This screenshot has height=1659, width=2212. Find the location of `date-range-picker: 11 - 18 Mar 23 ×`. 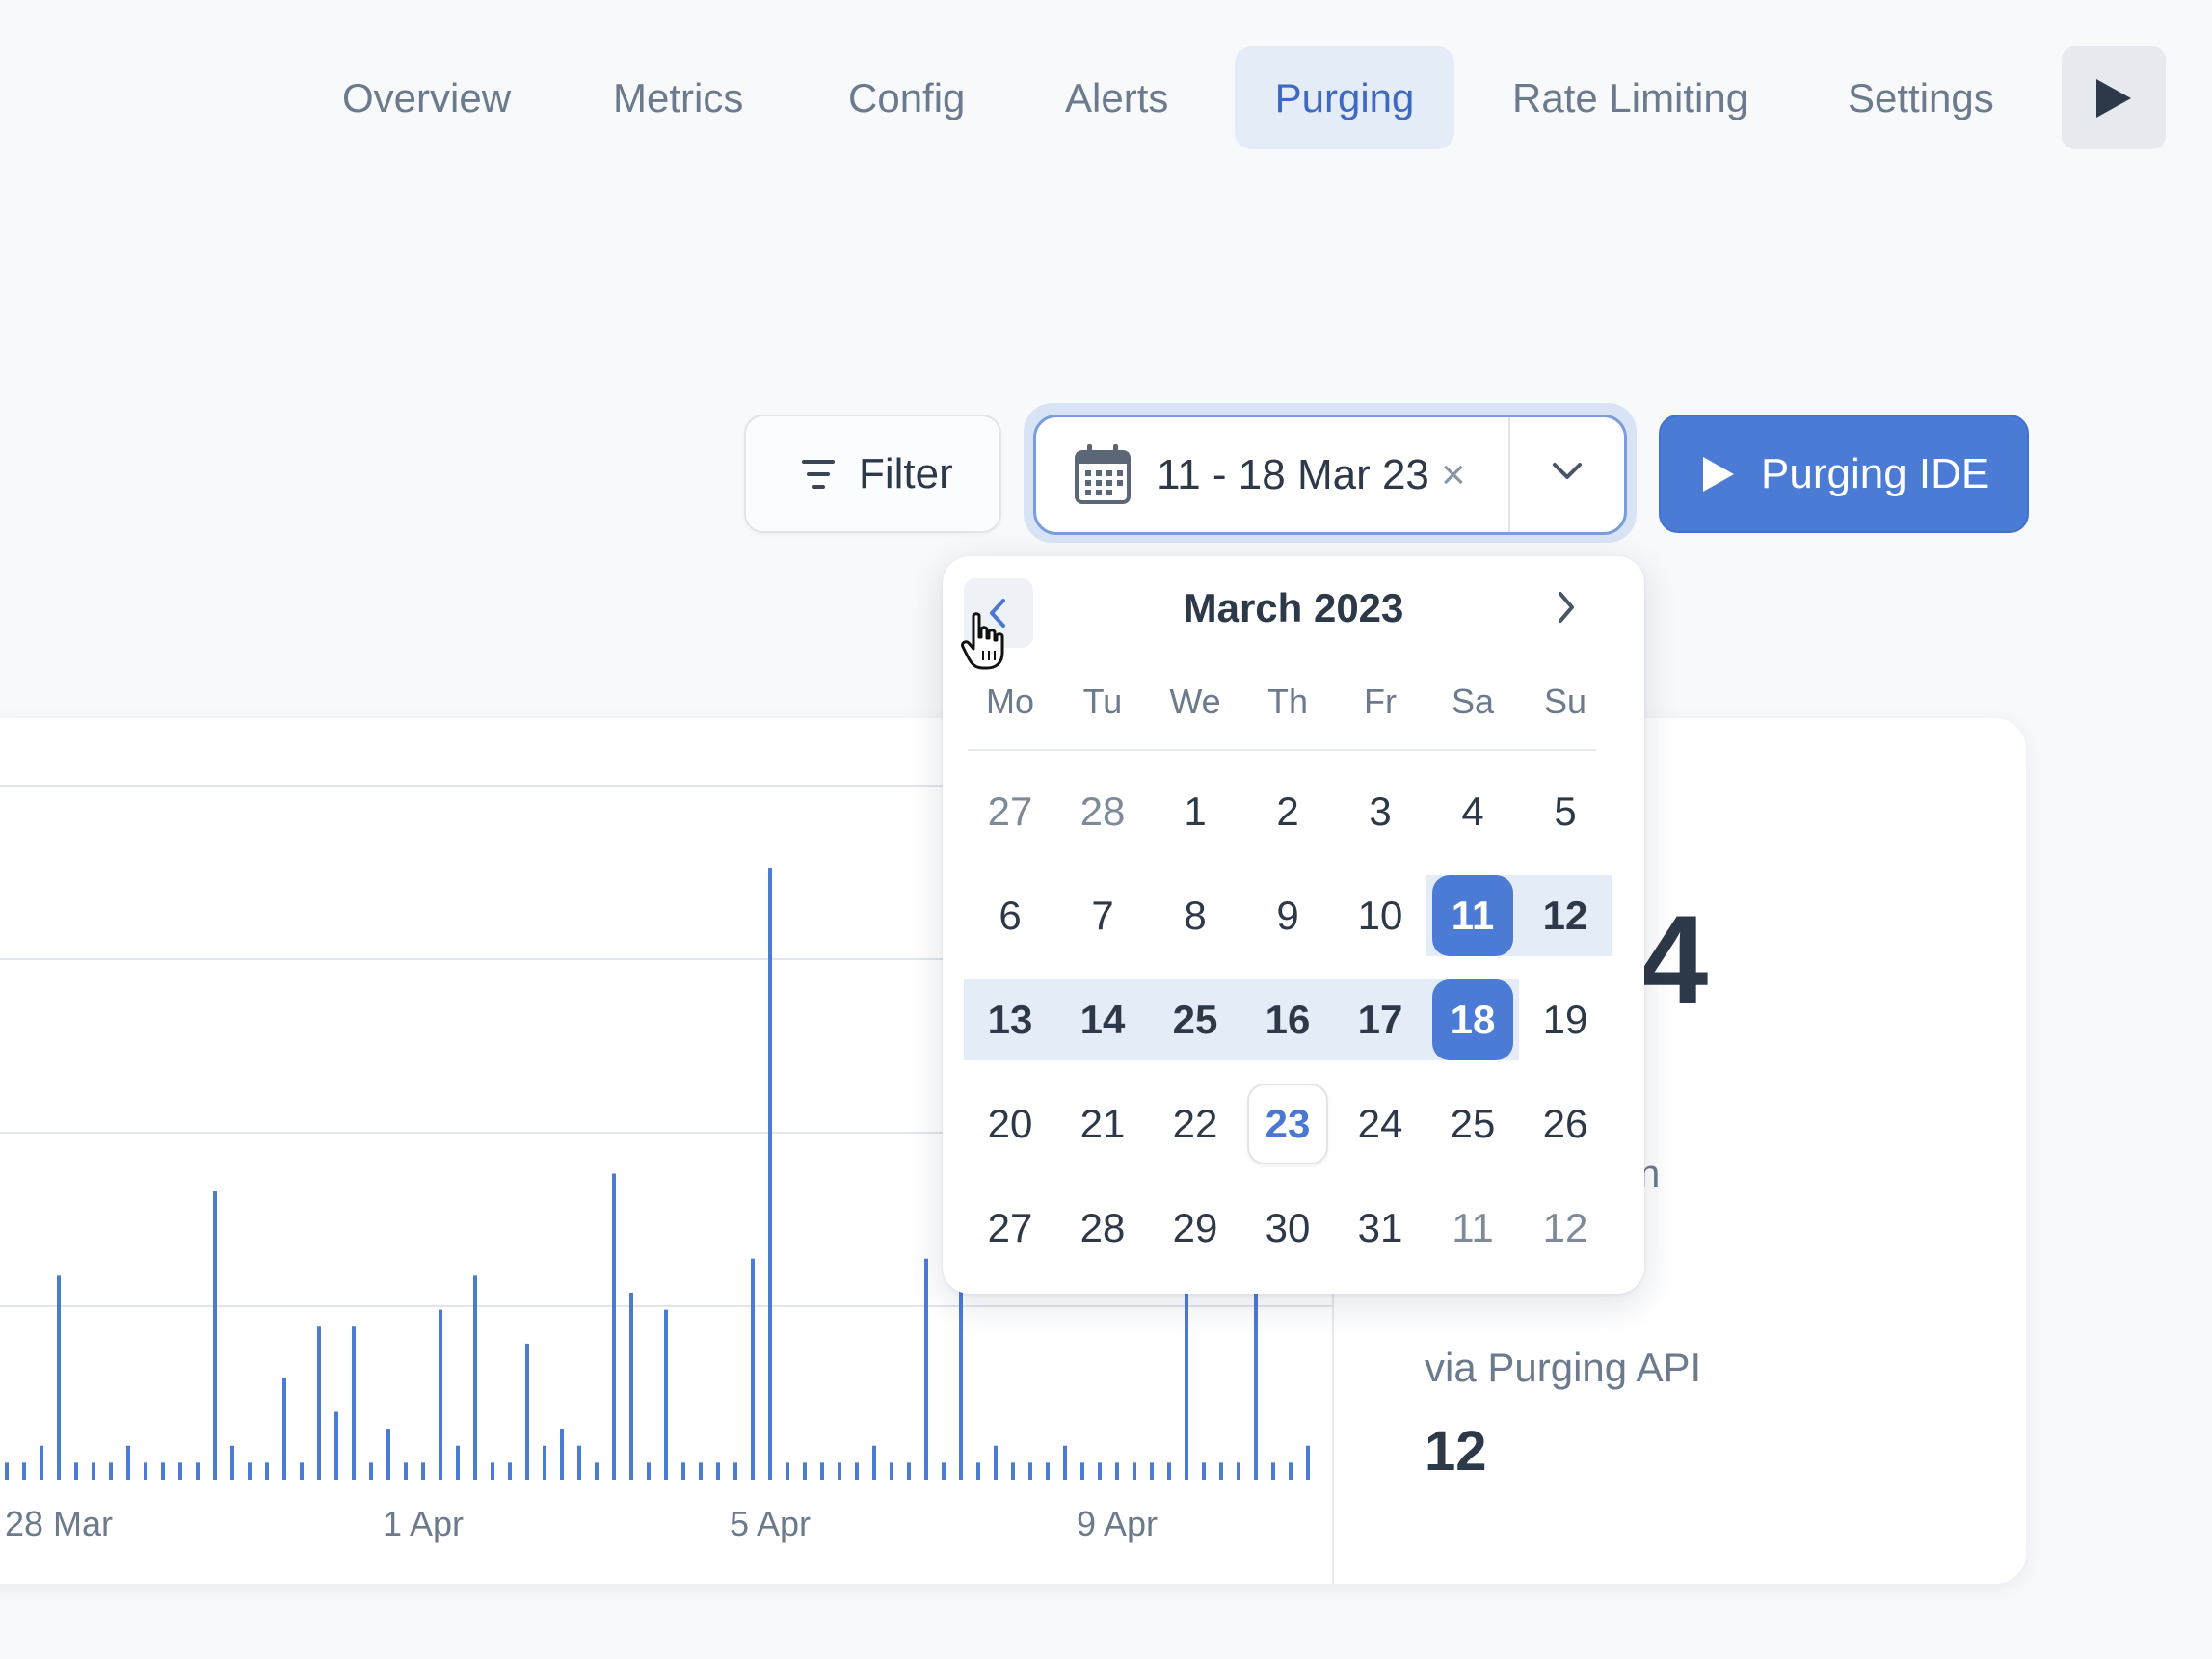

date-range-picker: 11 - 18 Mar 23 × is located at coordinates (1330, 475).